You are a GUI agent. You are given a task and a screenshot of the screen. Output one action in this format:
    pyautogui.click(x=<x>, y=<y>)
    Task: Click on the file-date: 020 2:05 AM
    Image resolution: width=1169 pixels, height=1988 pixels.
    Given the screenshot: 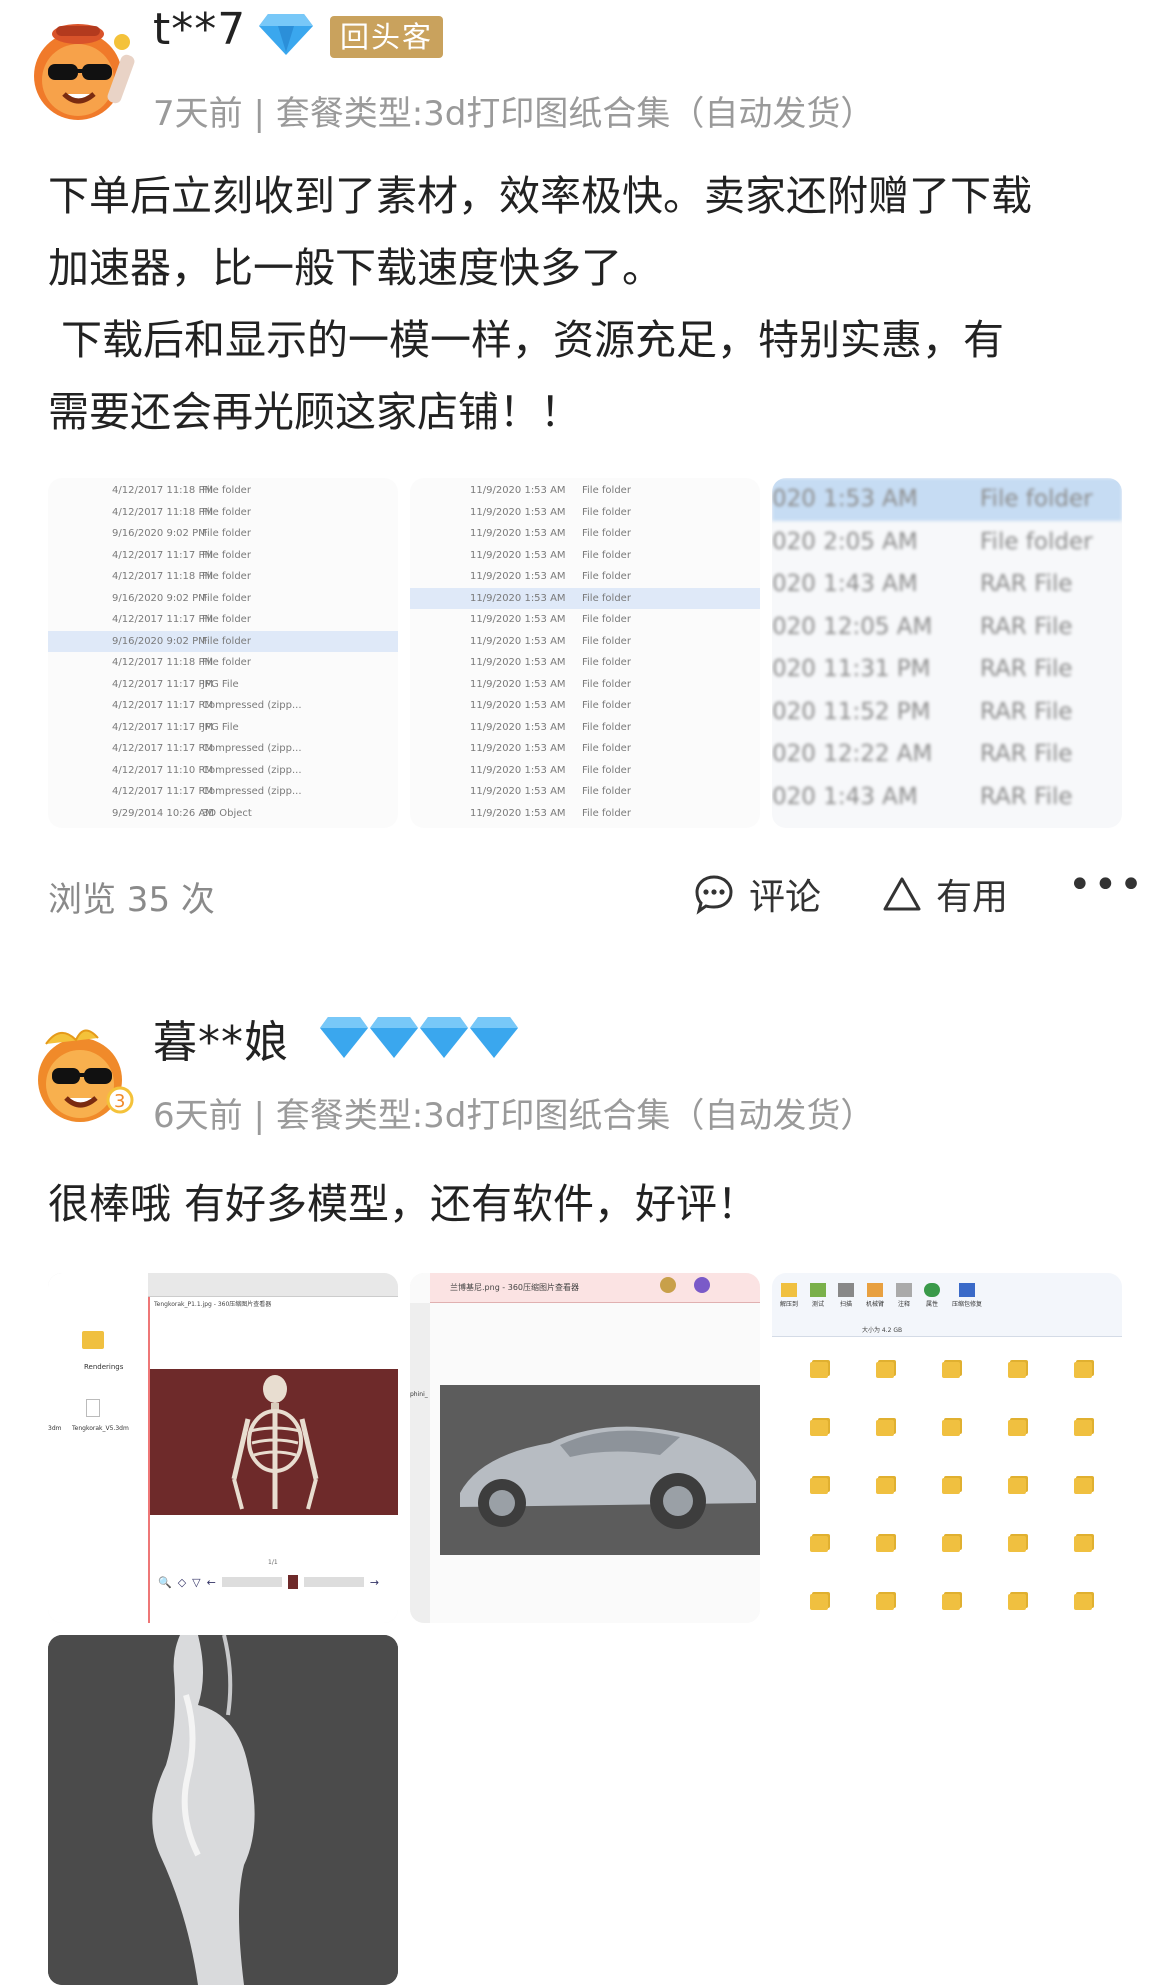 What is the action you would take?
    pyautogui.click(x=845, y=541)
    